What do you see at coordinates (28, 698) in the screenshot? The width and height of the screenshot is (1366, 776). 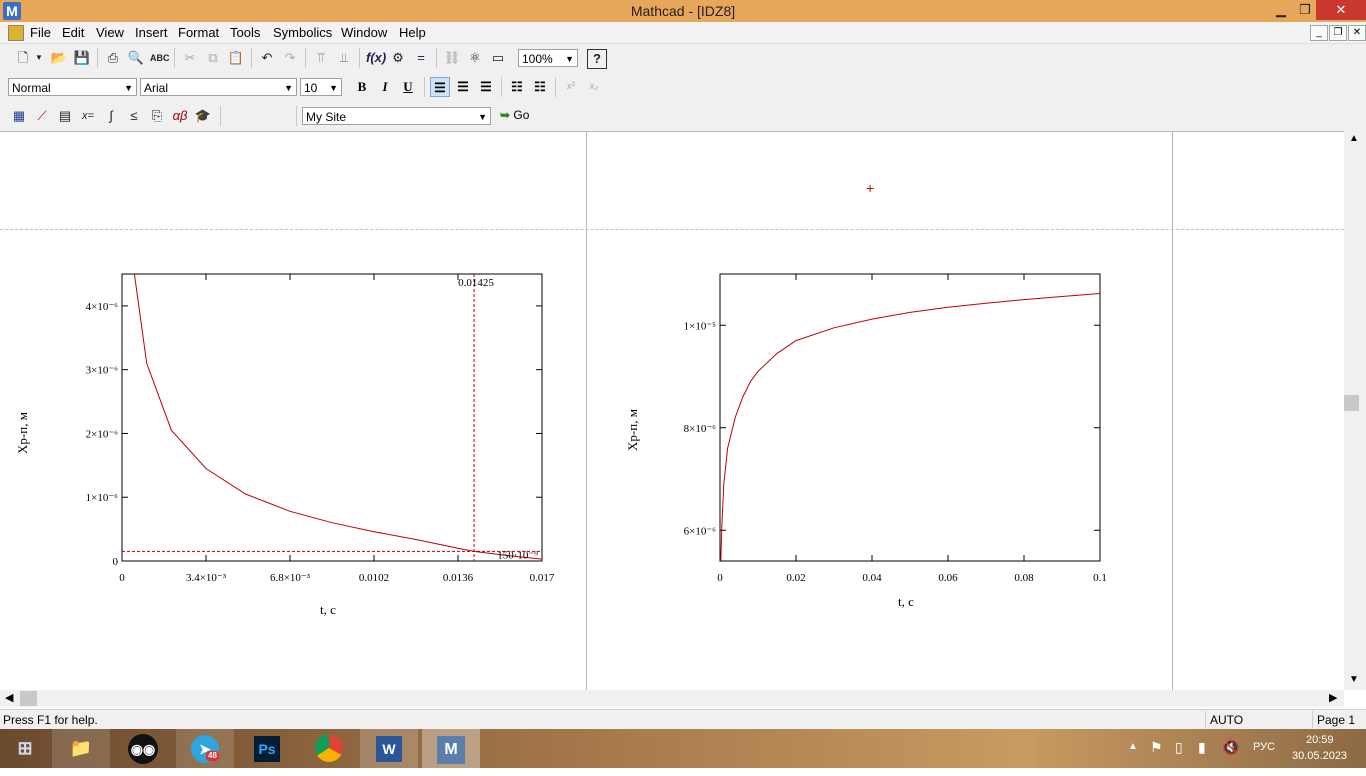 I see `hscroll-thumb` at bounding box center [28, 698].